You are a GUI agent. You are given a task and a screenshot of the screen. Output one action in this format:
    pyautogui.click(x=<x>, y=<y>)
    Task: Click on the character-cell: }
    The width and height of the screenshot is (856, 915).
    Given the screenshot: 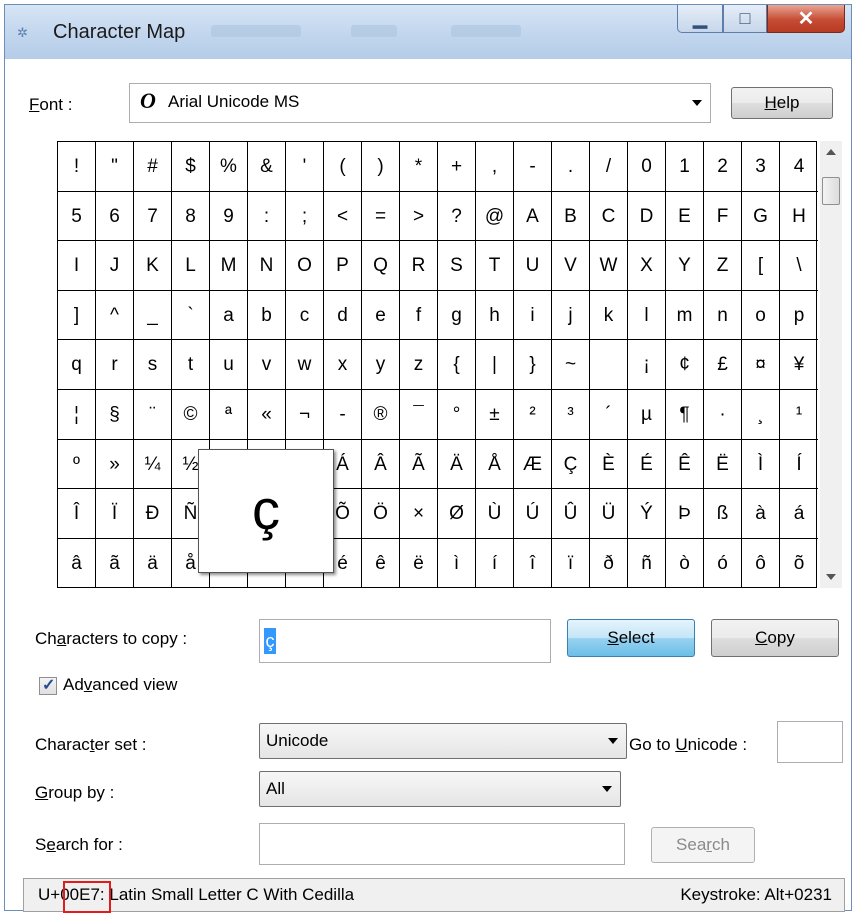 What is the action you would take?
    pyautogui.click(x=533, y=365)
    